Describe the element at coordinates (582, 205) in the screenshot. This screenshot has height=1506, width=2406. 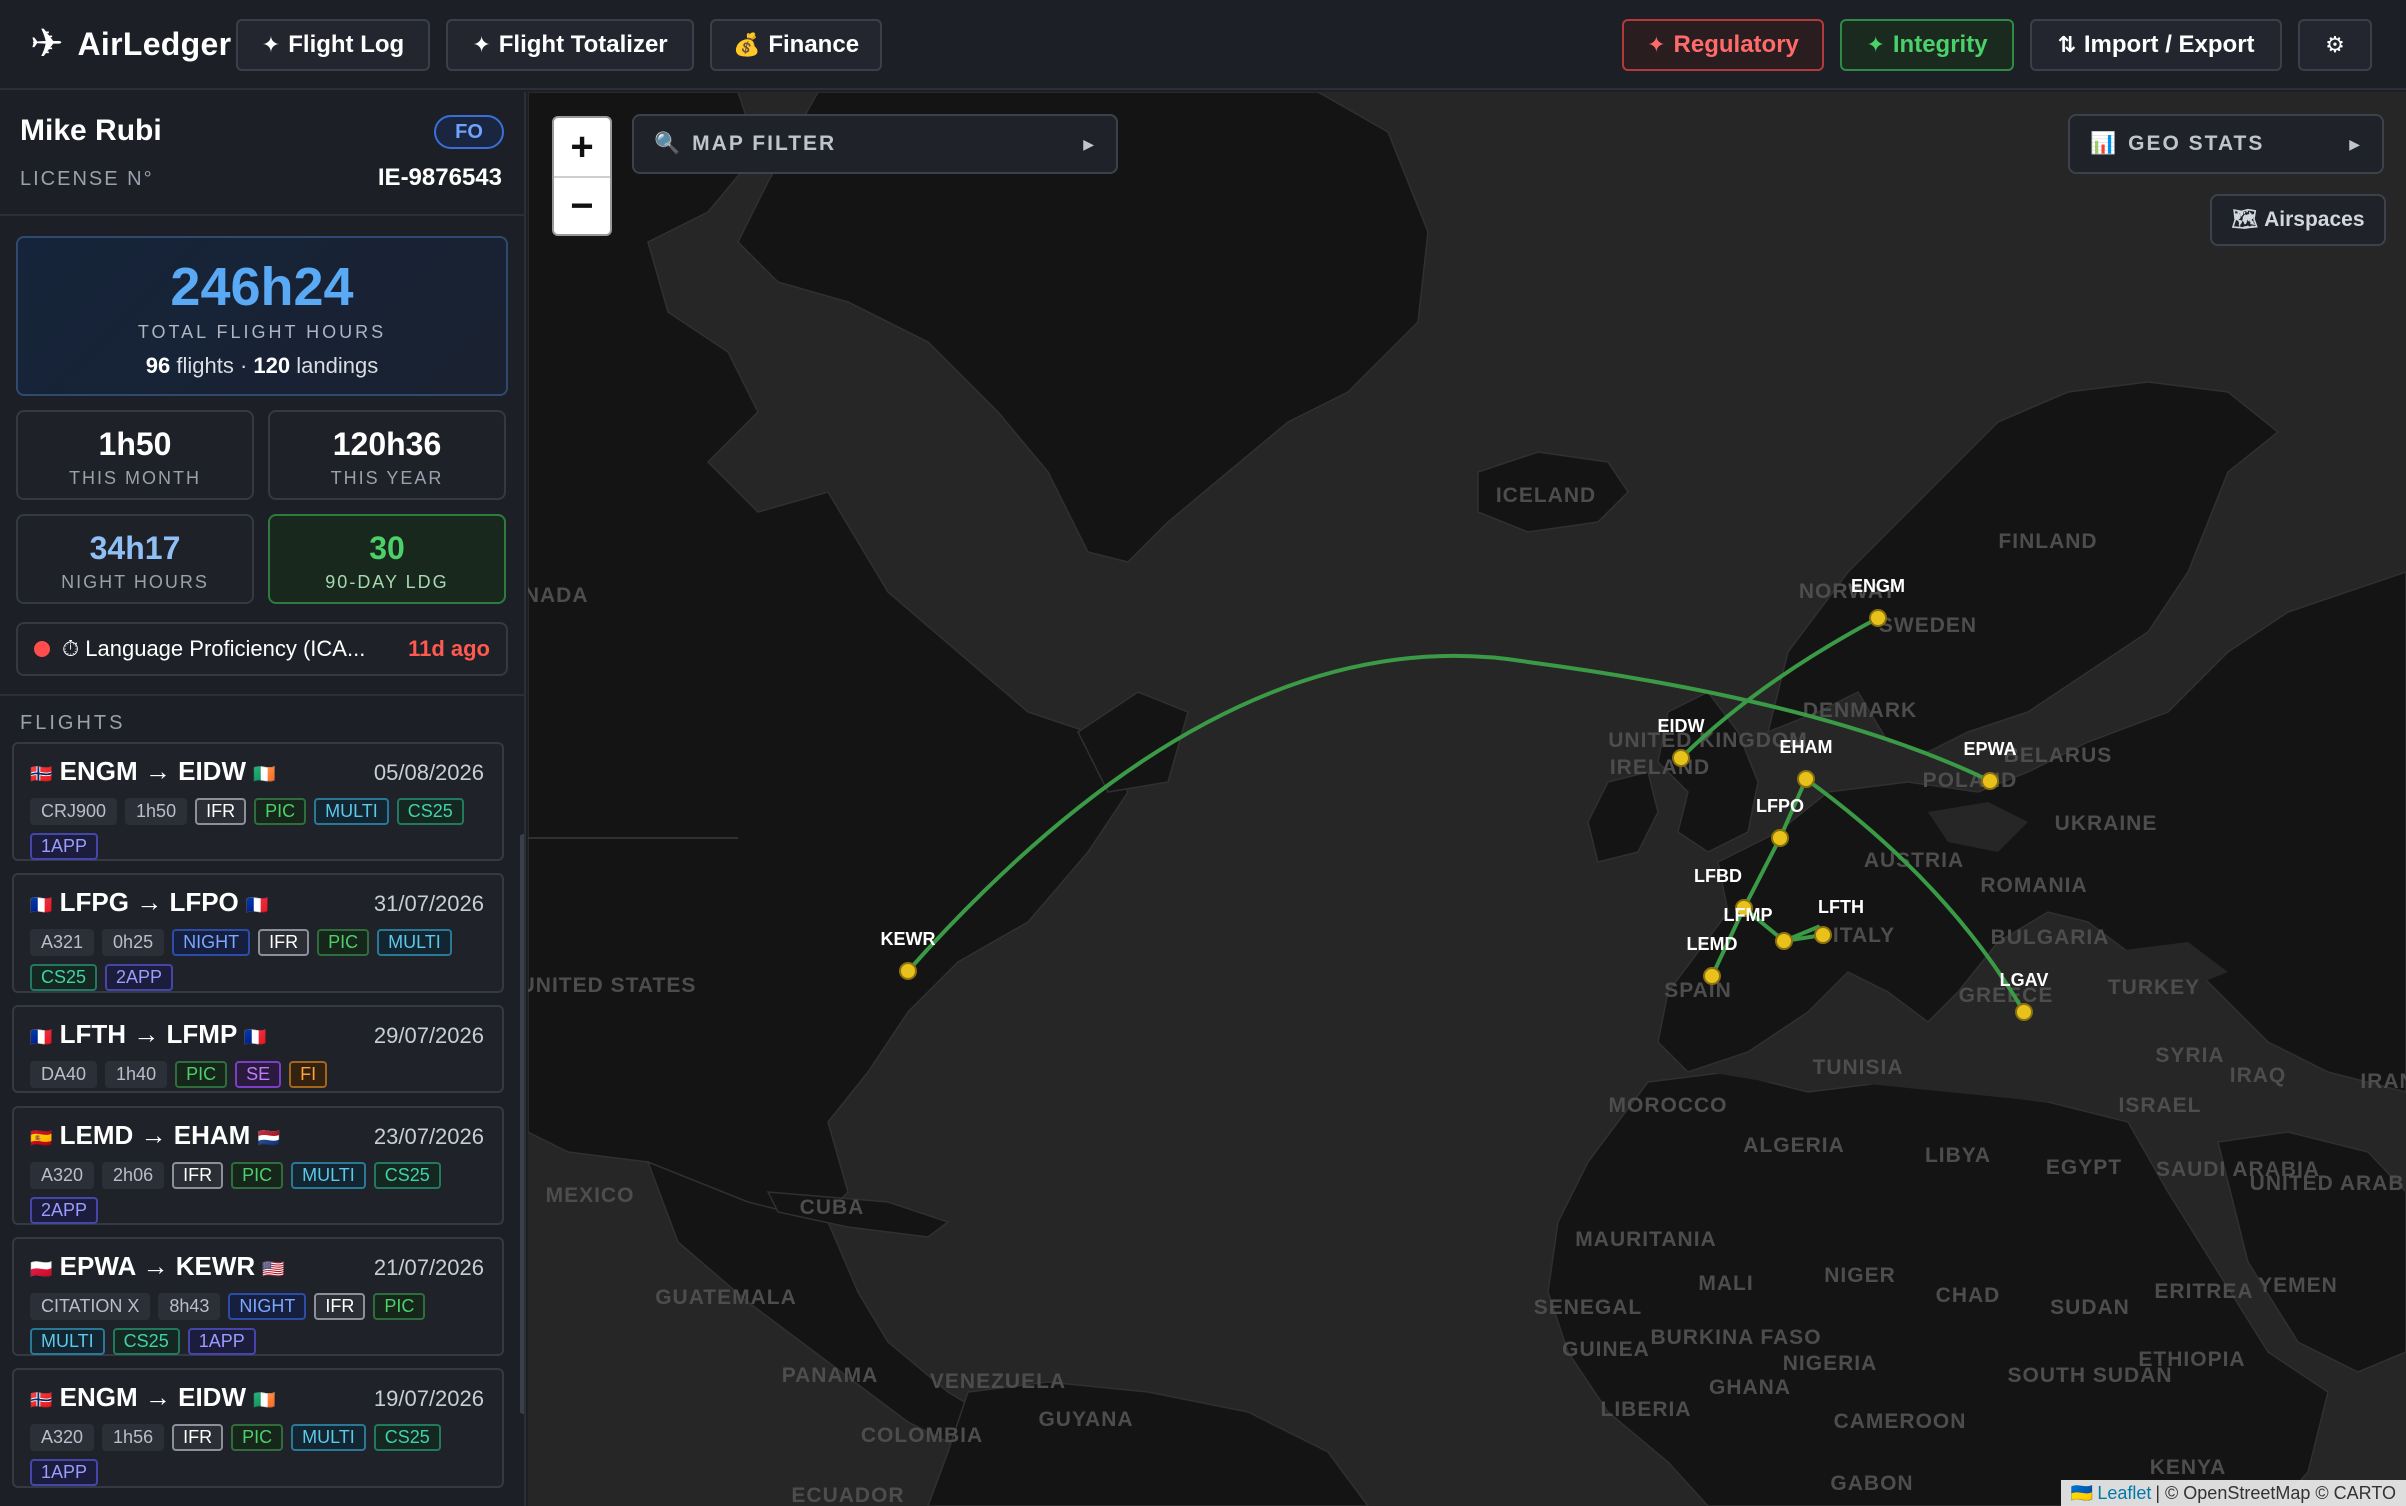
I see `zoom-out-button: −` at that location.